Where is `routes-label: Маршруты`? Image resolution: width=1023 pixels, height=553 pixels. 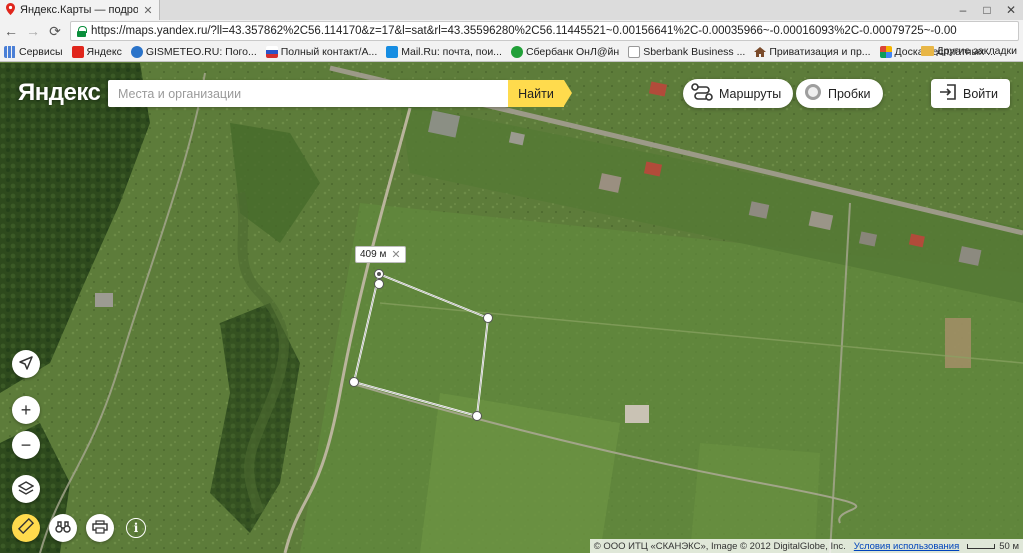
routes-label: Маршруты is located at coordinates (750, 93).